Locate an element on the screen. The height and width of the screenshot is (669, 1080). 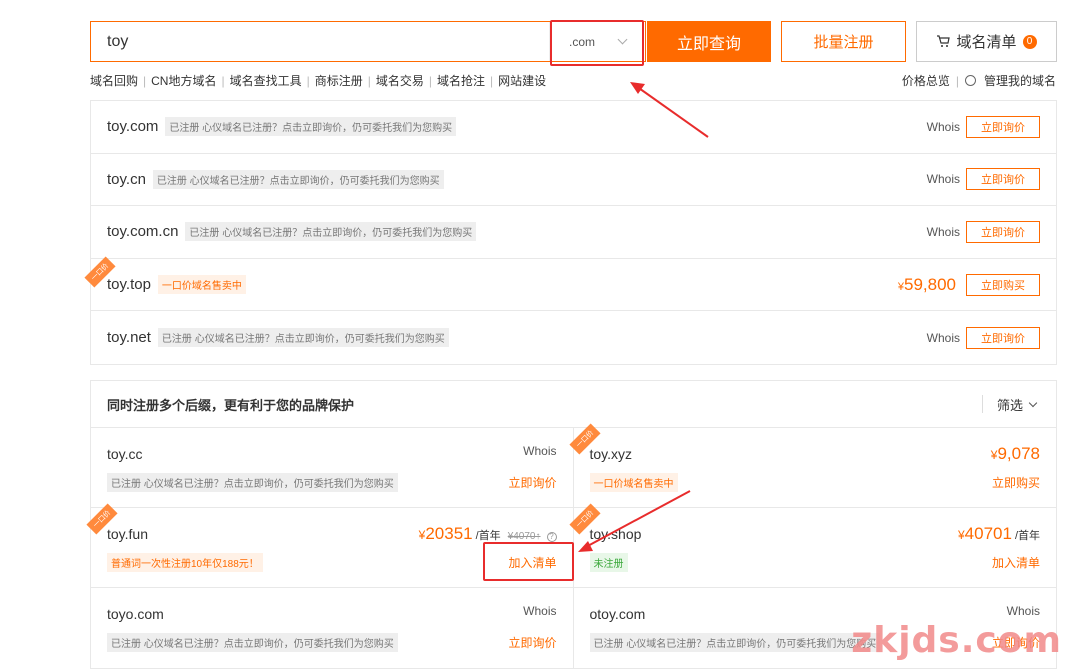
suggestion-header: 同时注册多个后缀，更有利于您的品牌保护 筛选 is located at coordinates (573, 404).